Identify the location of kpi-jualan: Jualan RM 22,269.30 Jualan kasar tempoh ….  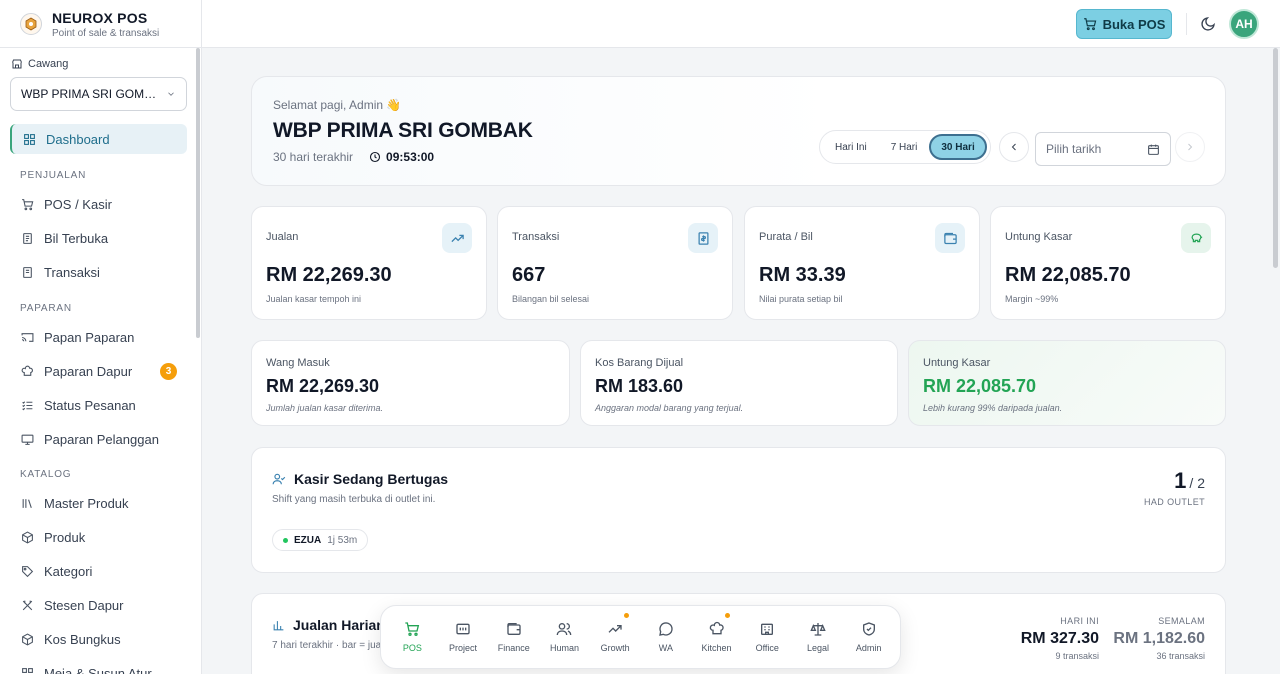
(369, 263).